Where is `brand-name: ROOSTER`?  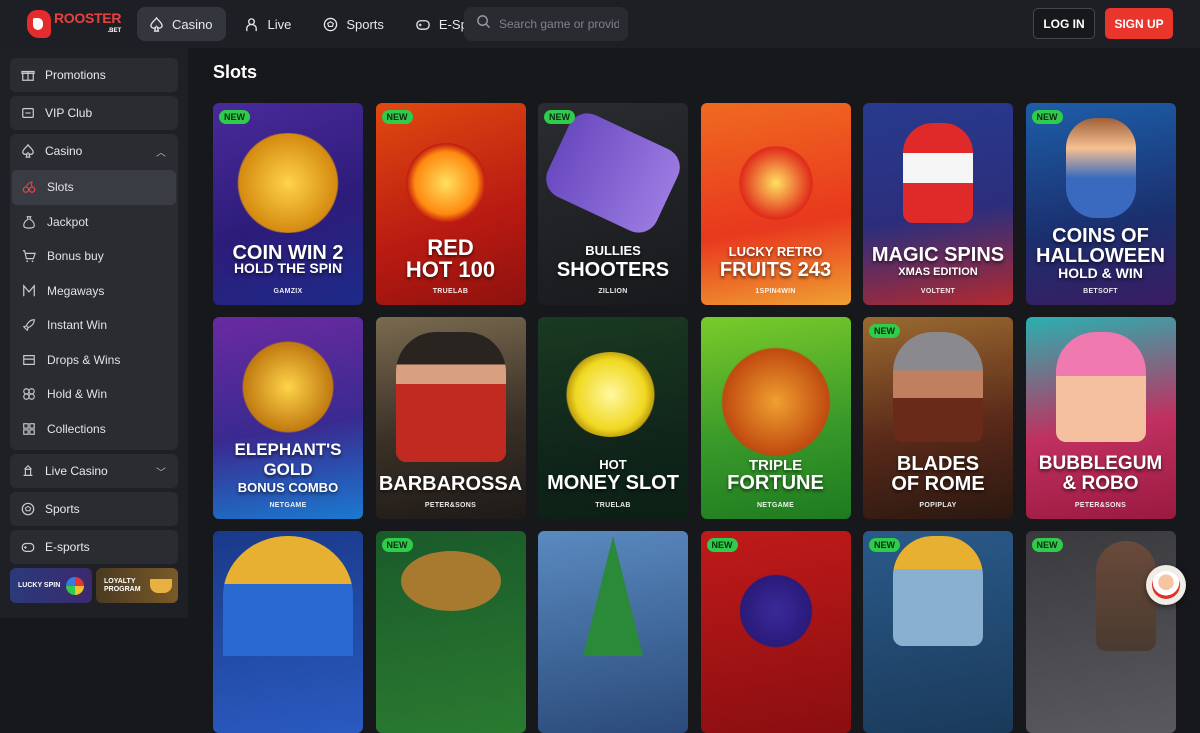 brand-name: ROOSTER is located at coordinates (88, 17).